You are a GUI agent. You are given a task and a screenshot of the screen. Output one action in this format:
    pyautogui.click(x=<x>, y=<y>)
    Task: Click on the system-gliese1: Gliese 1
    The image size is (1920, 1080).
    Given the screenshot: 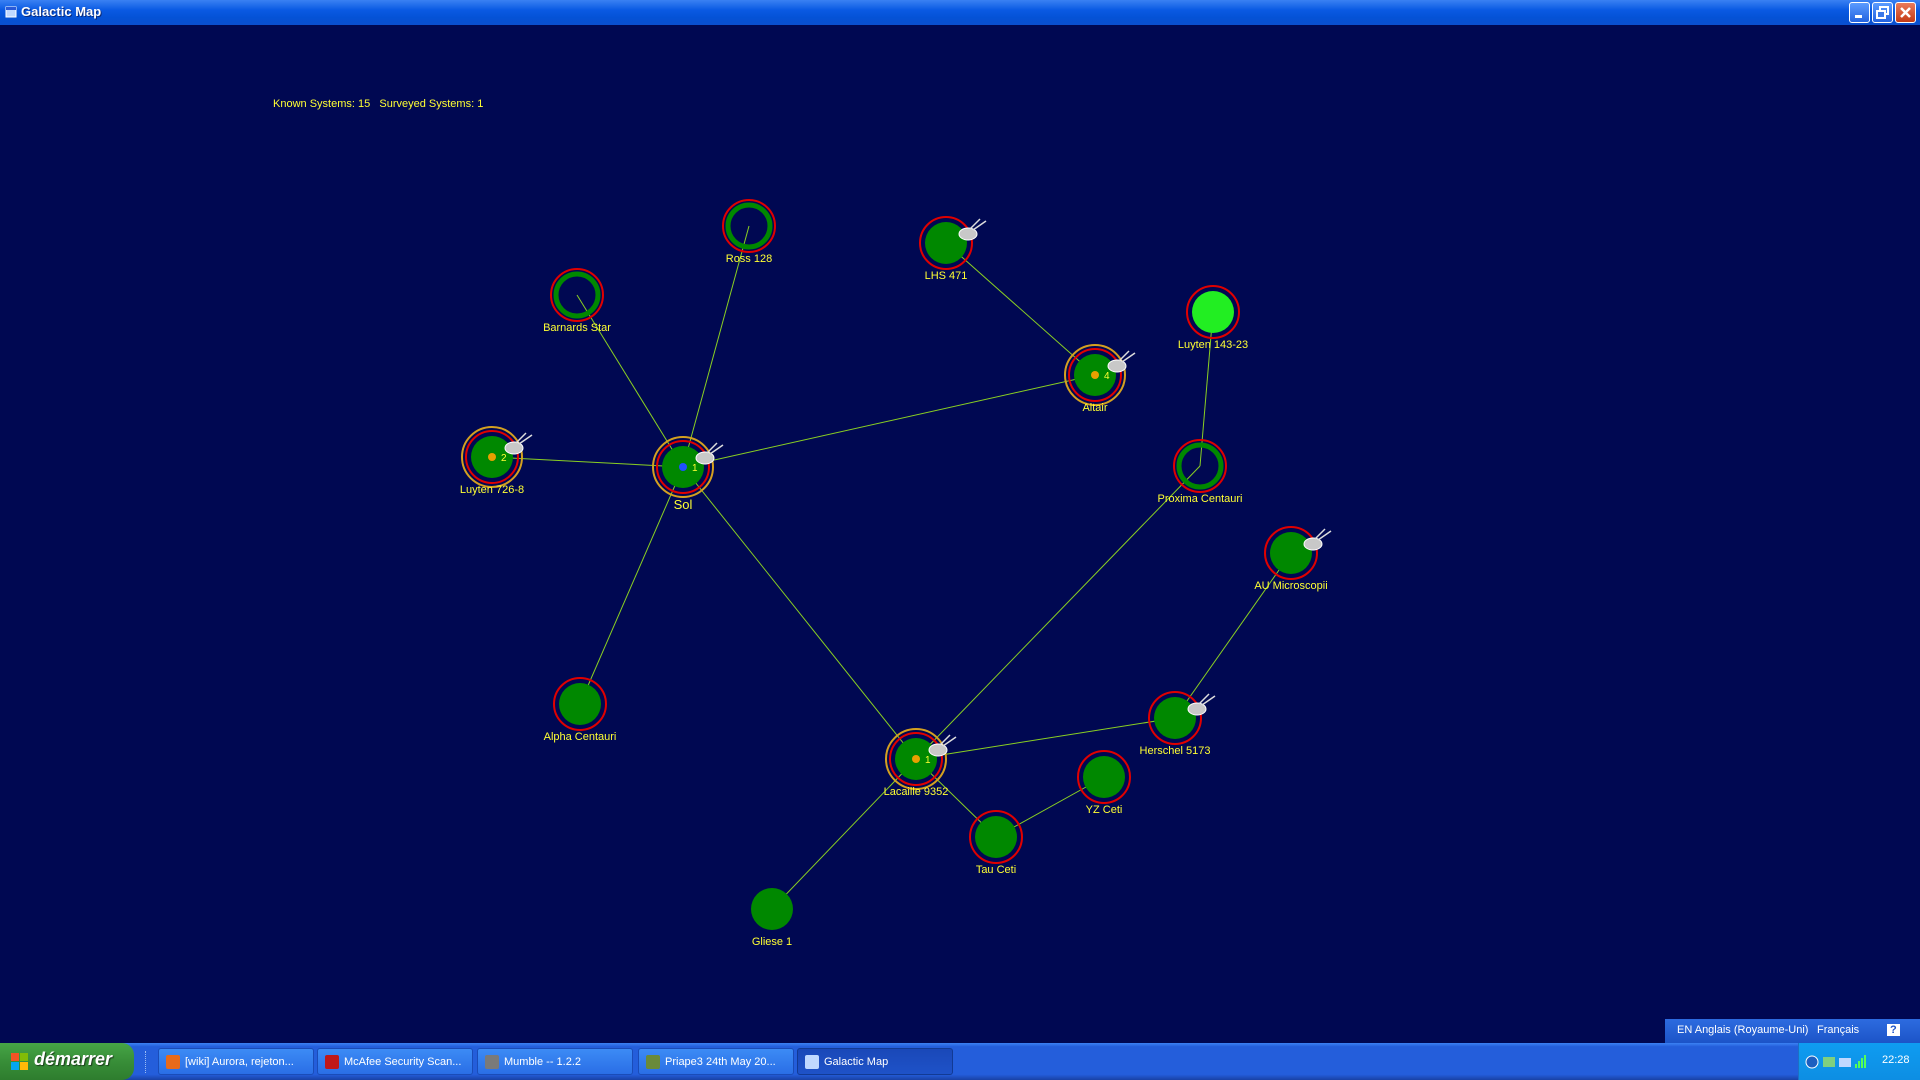 What is the action you would take?
    pyautogui.click(x=772, y=918)
    